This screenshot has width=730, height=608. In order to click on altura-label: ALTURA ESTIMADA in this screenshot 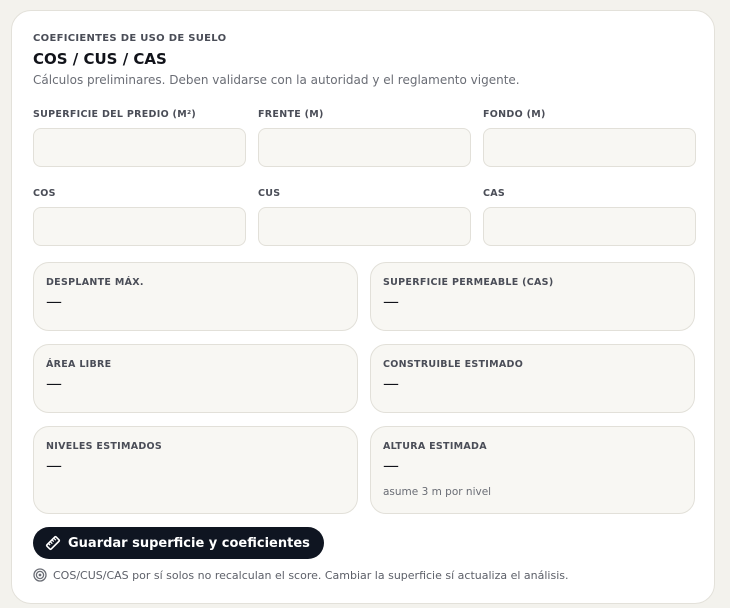, I will do `click(435, 446)`.